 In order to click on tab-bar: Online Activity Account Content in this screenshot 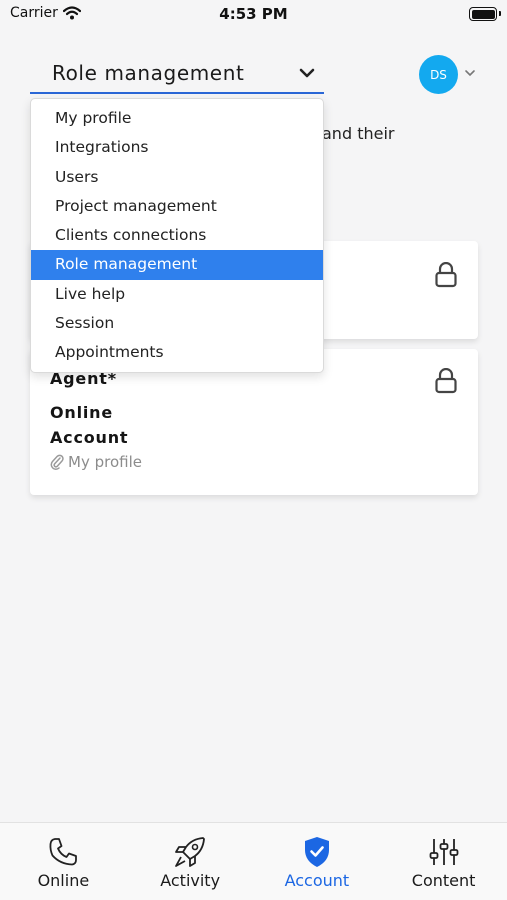, I will do `click(253, 861)`.